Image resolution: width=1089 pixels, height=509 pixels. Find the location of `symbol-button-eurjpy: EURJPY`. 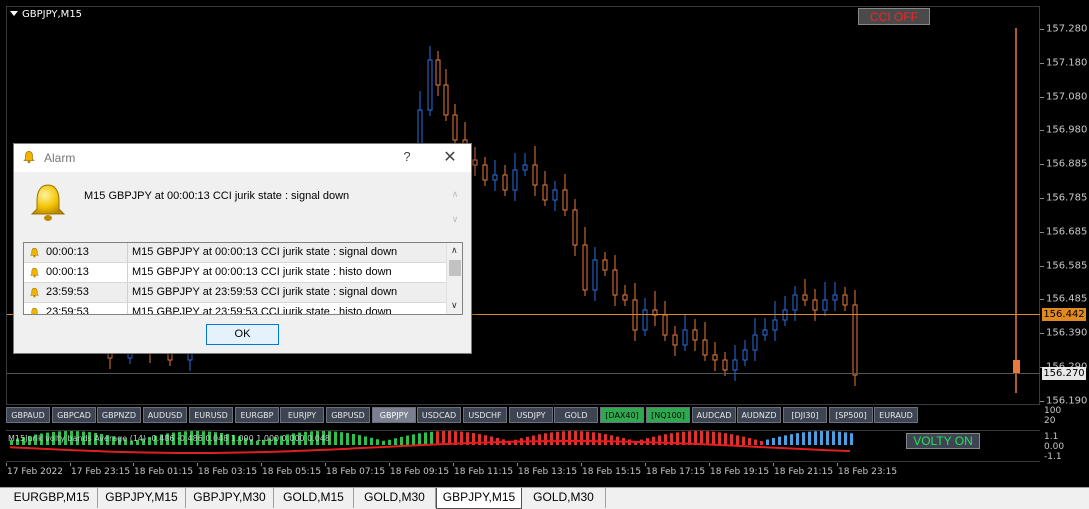

symbol-button-eurjpy: EURJPY is located at coordinates (302, 415).